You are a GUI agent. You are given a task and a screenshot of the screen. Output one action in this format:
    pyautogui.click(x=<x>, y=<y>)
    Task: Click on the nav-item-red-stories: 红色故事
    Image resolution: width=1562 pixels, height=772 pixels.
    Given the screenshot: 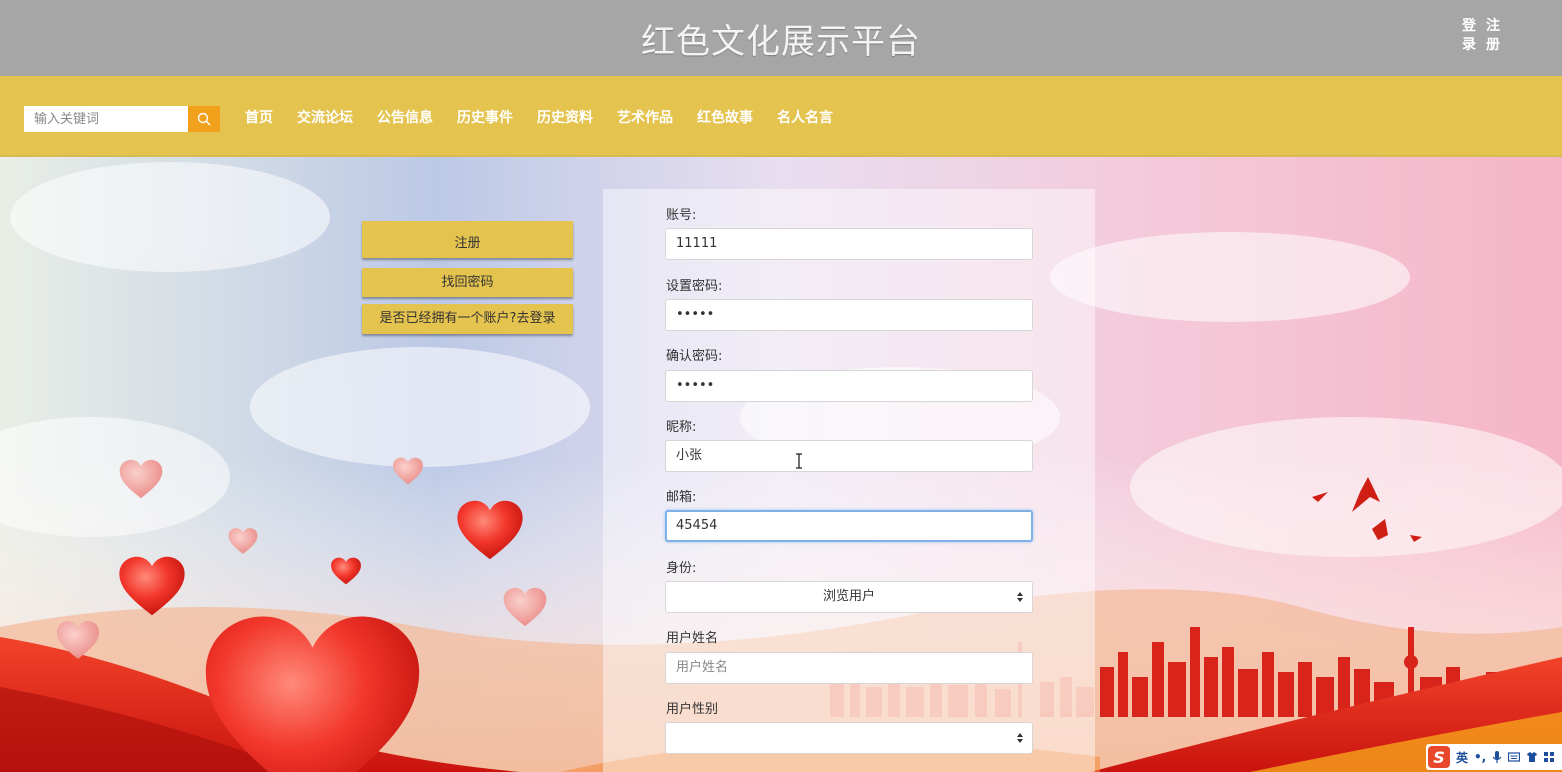 What is the action you would take?
    pyautogui.click(x=725, y=117)
    